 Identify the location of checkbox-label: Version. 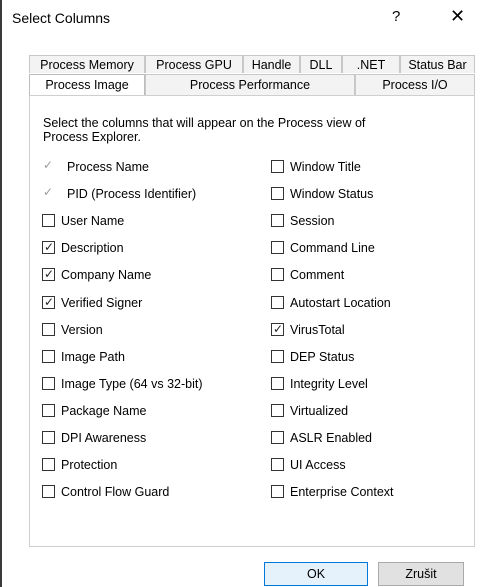
(82, 329).